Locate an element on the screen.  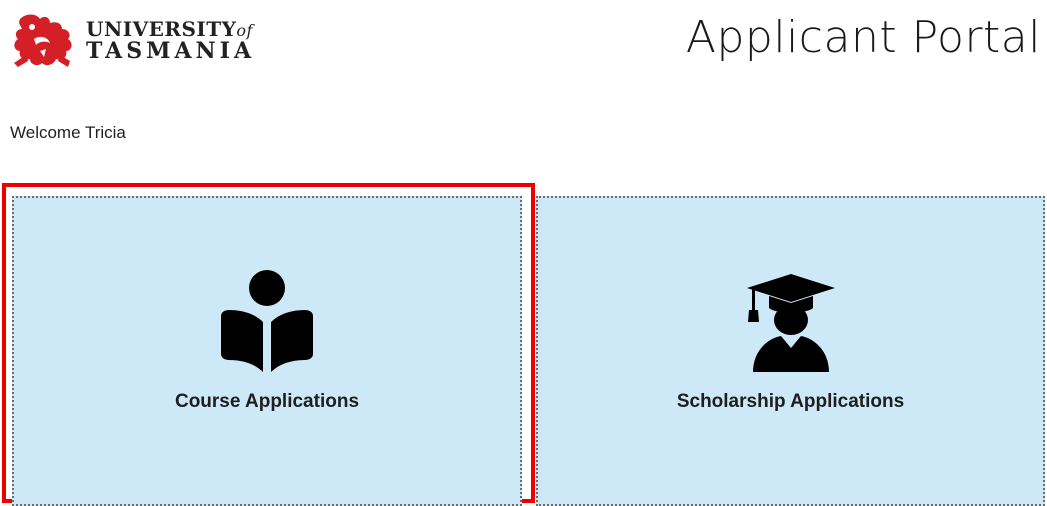
welcome-message: Welcome Tricia is located at coordinates (68, 132).